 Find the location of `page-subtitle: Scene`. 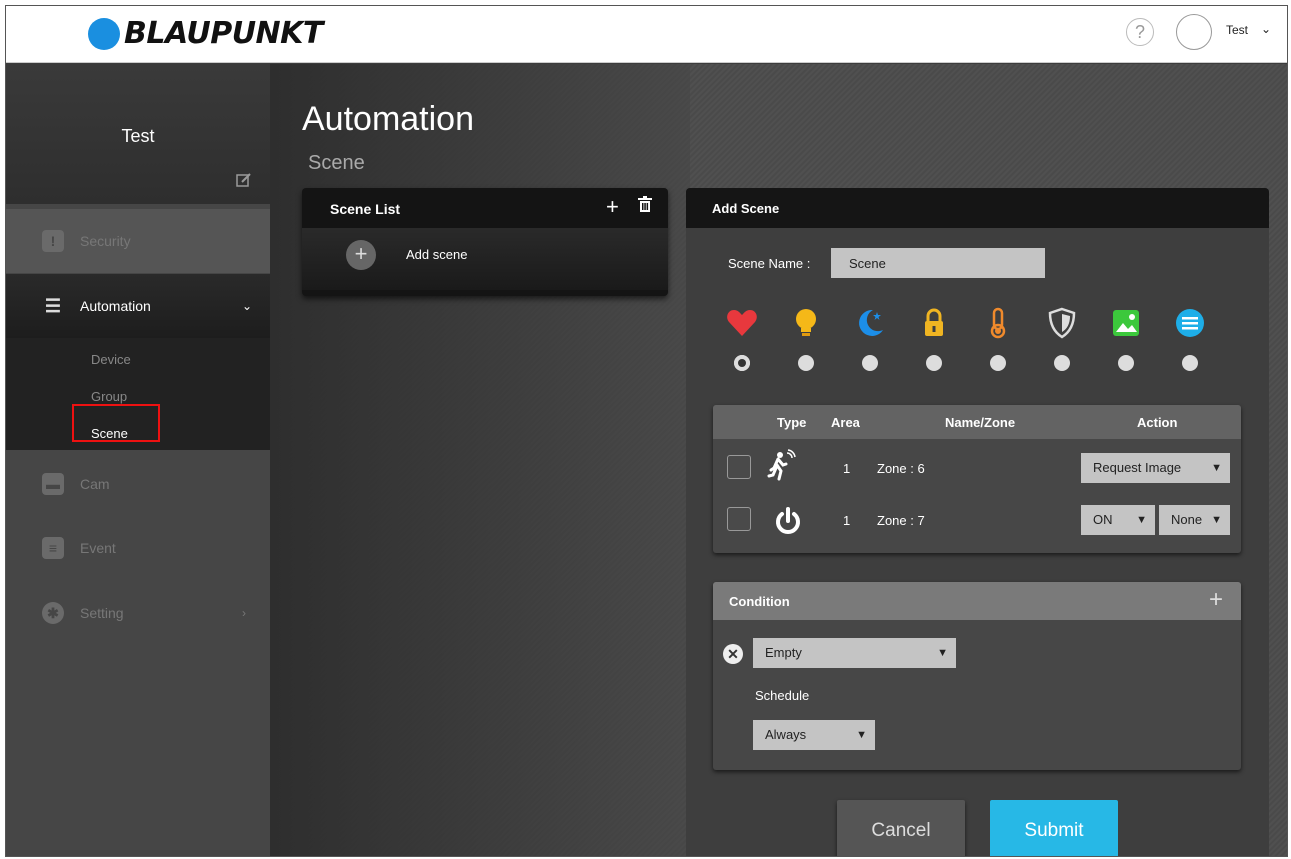

page-subtitle: Scene is located at coordinates (336, 163).